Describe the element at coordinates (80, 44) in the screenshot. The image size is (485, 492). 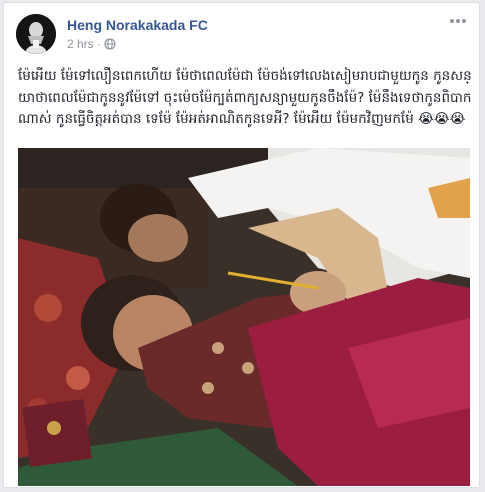
I see `post-timestamp: 2 hrs` at that location.